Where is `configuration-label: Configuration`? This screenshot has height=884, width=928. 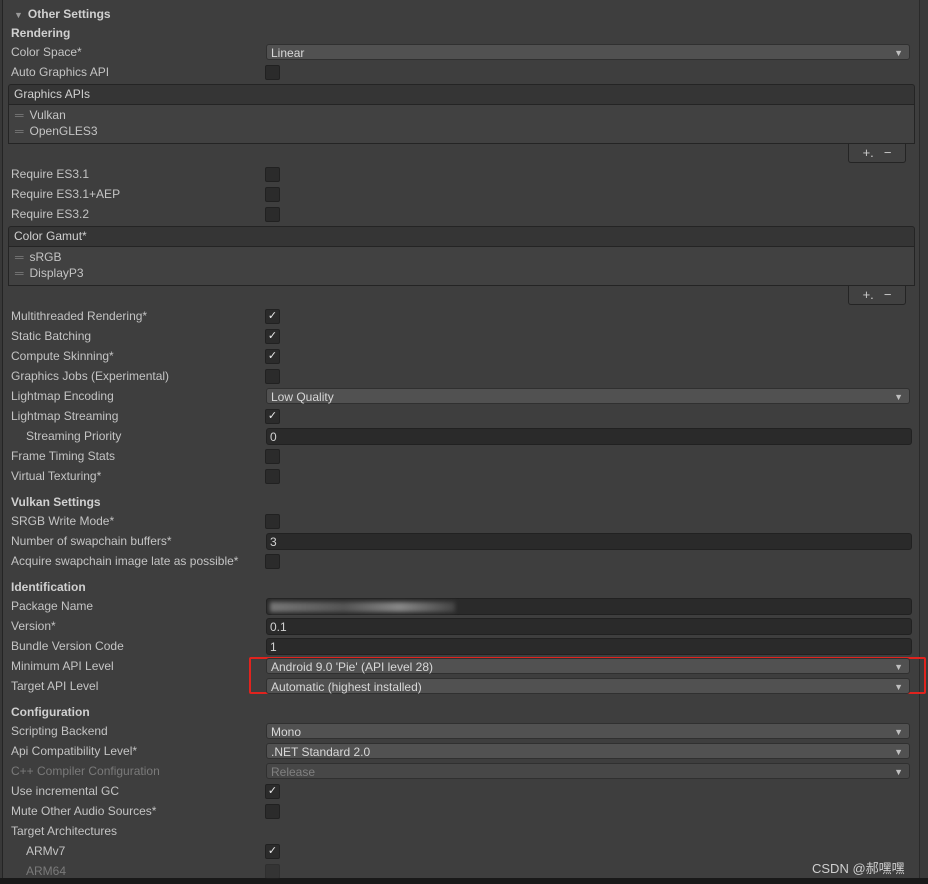
configuration-label: Configuration is located at coordinates (50, 712).